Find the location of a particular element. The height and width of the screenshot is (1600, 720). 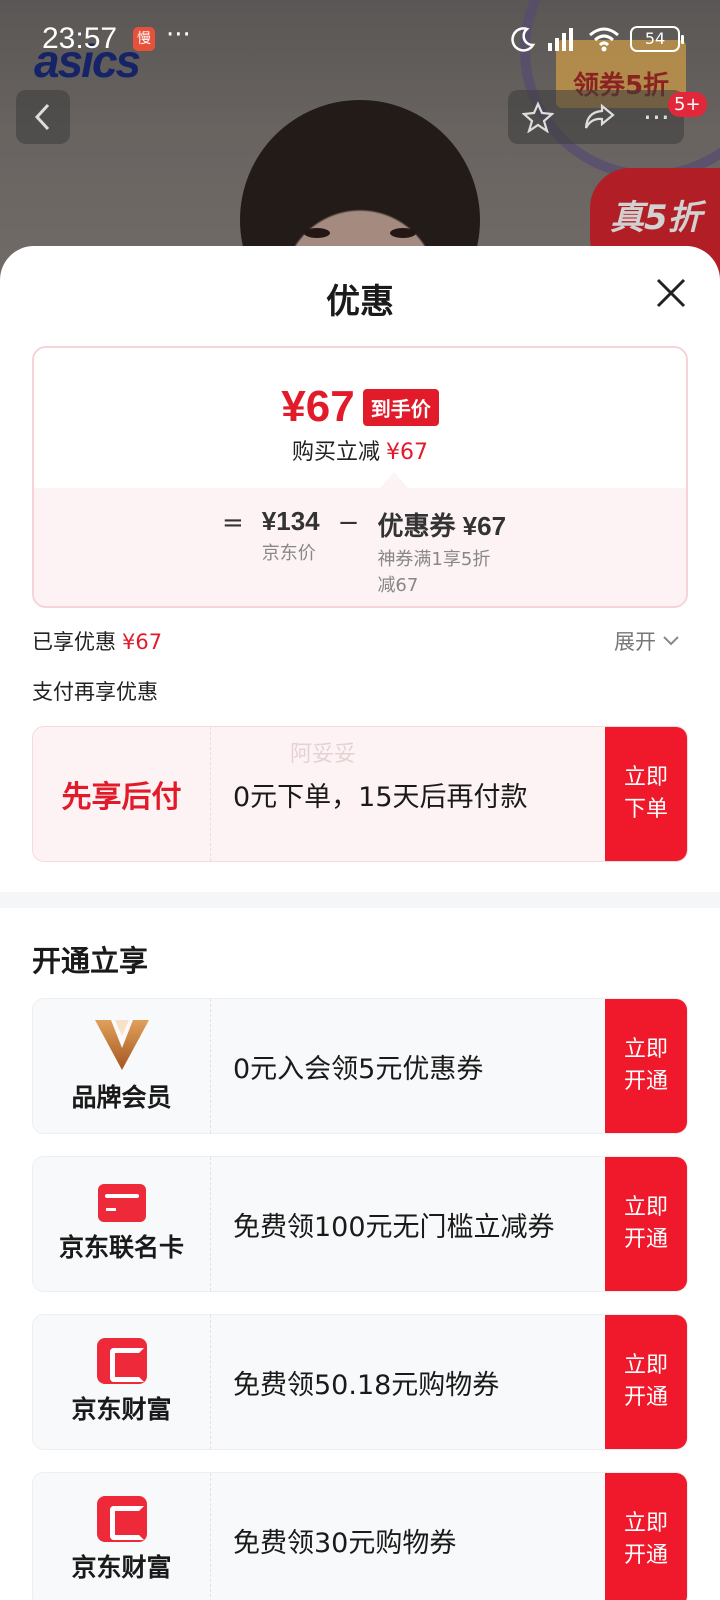

enjoyed-value: ¥67 is located at coordinates (142, 642).